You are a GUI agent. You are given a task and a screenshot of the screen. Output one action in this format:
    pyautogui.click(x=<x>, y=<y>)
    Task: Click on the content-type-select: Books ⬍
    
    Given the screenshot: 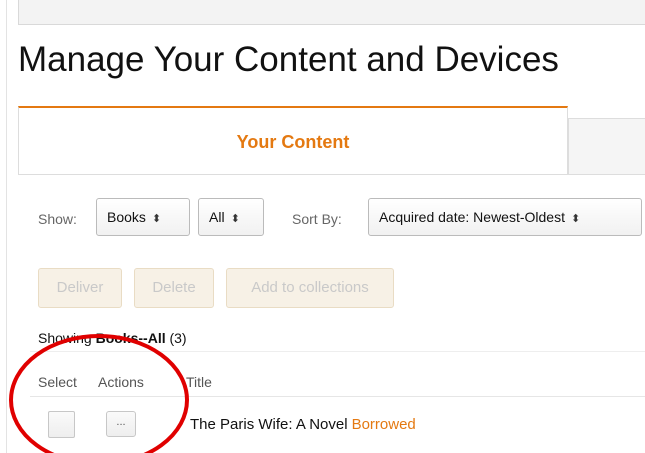 What is the action you would take?
    pyautogui.click(x=143, y=217)
    